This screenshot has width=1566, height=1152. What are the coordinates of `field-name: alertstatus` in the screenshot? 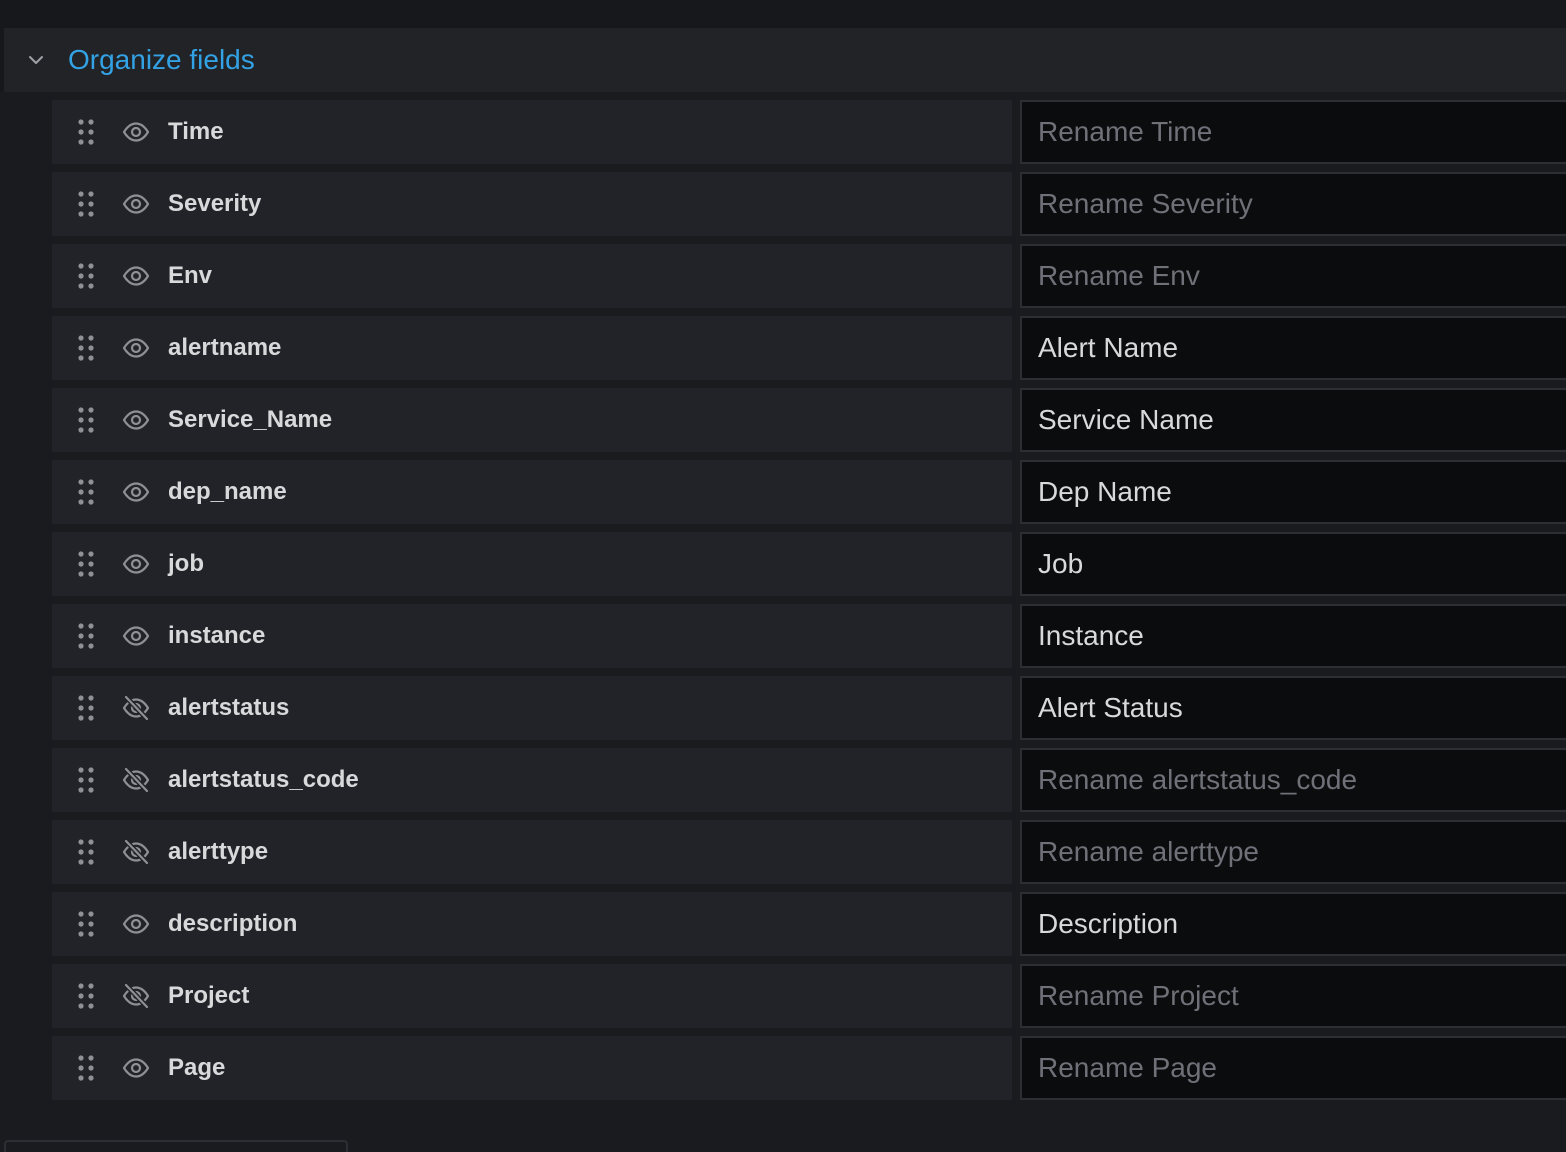 It's located at (229, 707).